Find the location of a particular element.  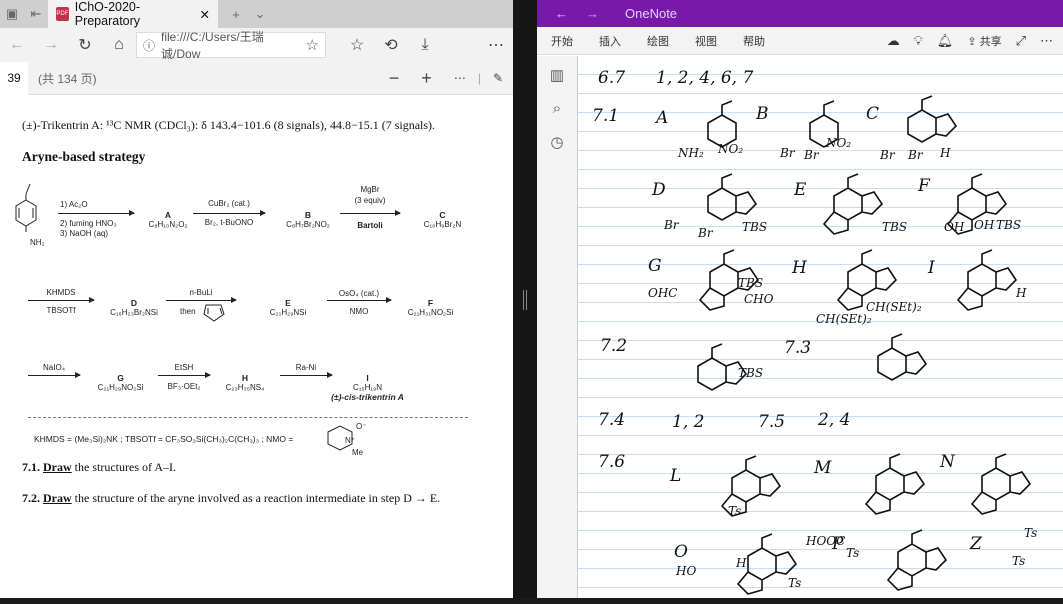

dashed-divider is located at coordinates (248, 417).